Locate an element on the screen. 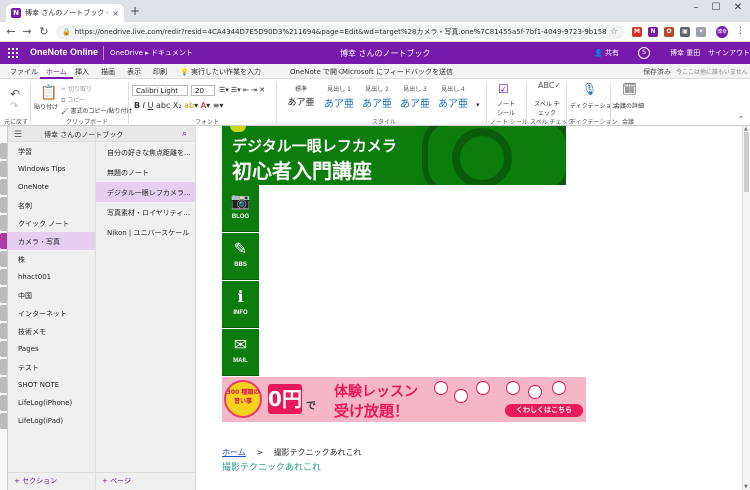 Image resolution: width=750 pixels, height=490 pixels. tab-print: 印刷 is located at coordinates (160, 72).